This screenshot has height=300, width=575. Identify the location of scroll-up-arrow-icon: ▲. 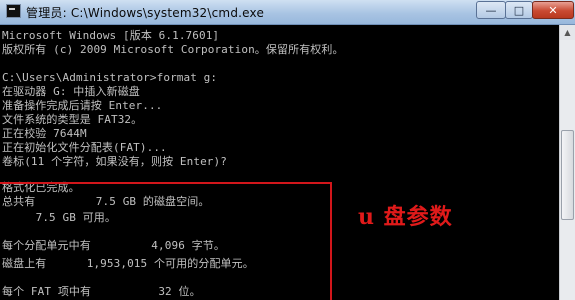
(567, 32).